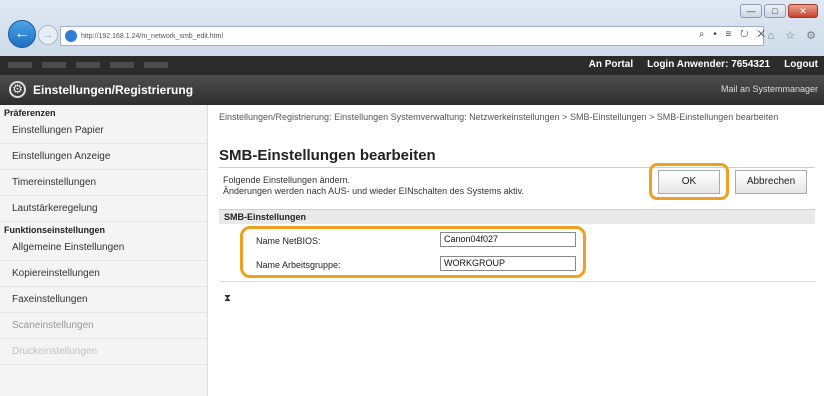 Image resolution: width=824 pixels, height=396 pixels. I want to click on maximize-button: □, so click(775, 11).